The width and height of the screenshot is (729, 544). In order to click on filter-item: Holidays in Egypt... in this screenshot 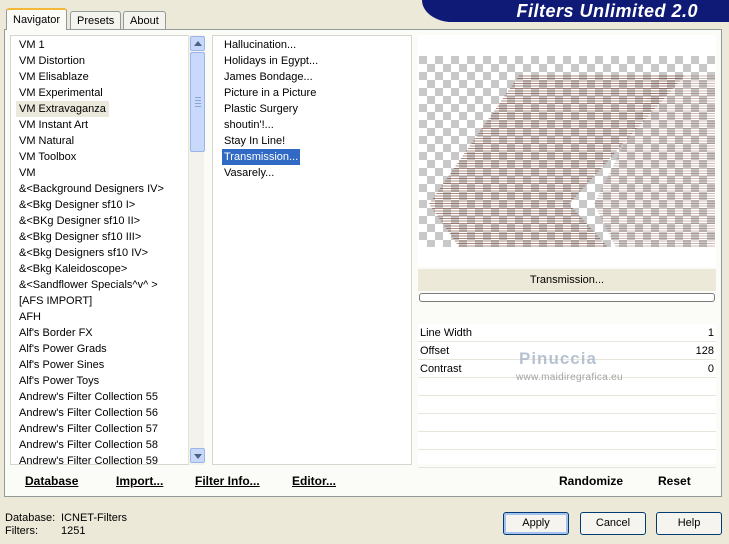, I will do `click(271, 61)`.